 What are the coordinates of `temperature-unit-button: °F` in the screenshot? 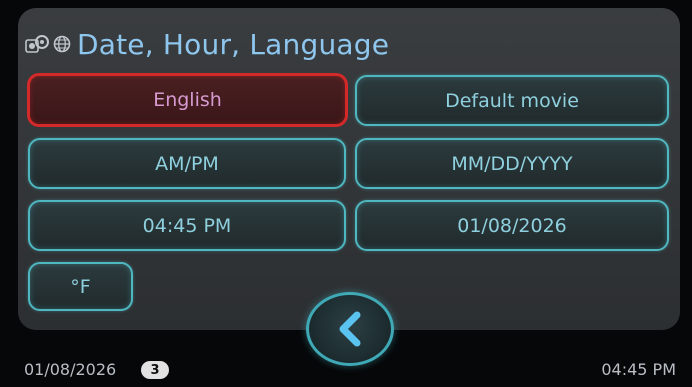 It's located at (80, 286).